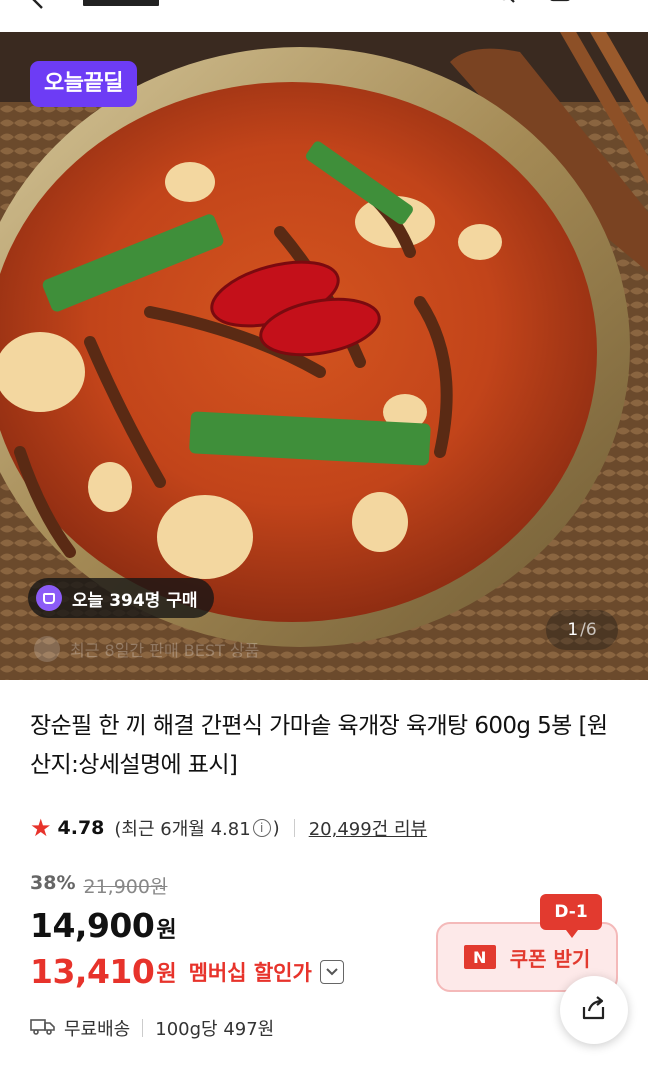 The height and width of the screenshot is (1070, 648). What do you see at coordinates (506, 4) in the screenshot?
I see `search-icon` at bounding box center [506, 4].